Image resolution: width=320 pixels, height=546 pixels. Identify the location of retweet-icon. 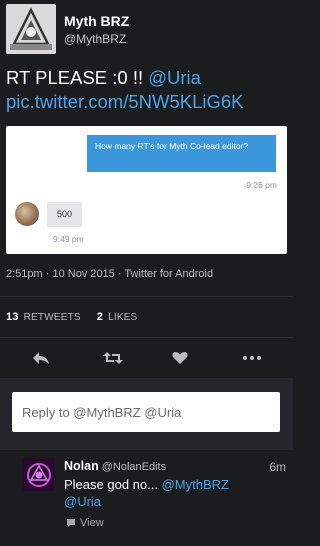
(113, 358).